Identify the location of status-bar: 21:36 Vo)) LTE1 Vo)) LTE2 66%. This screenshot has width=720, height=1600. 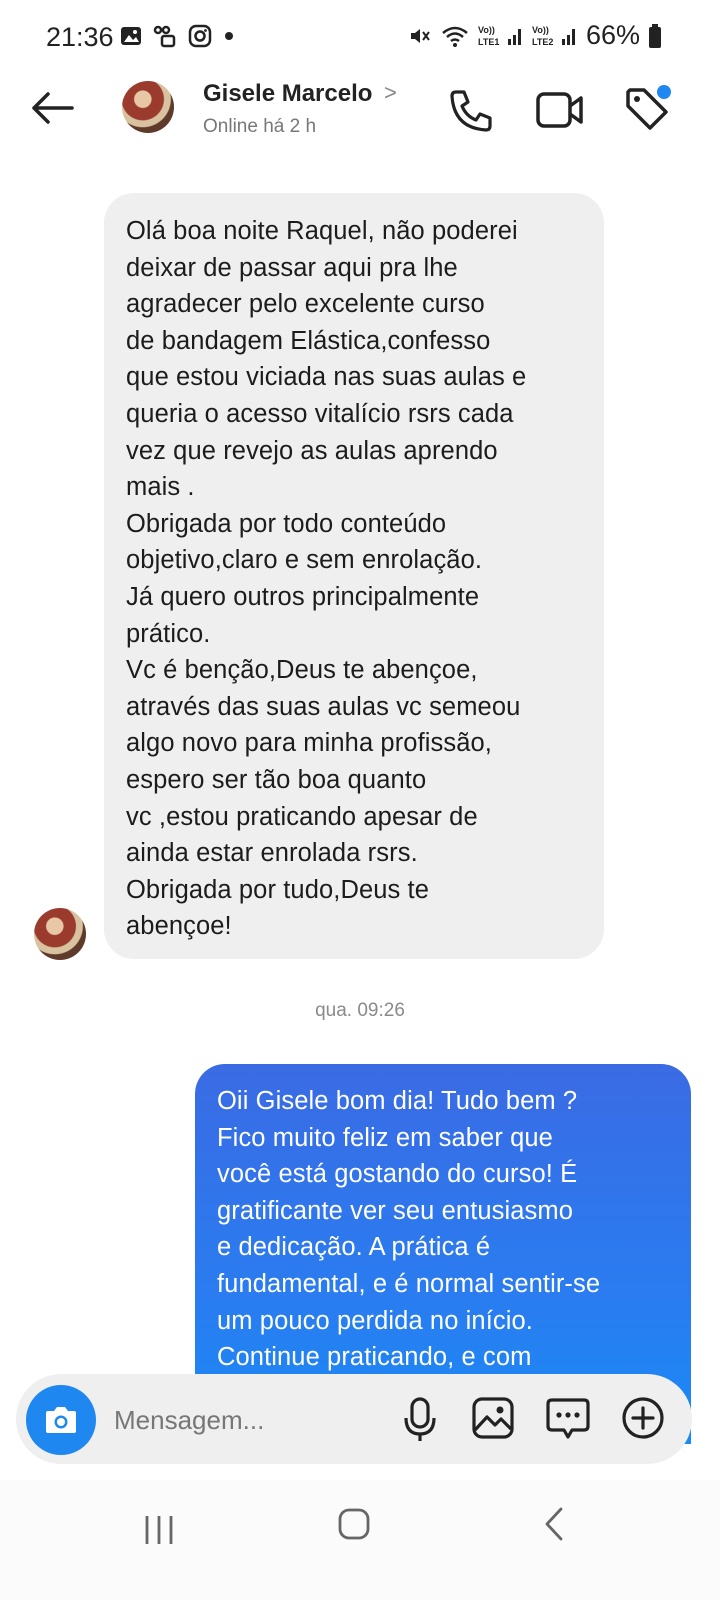
(360, 38).